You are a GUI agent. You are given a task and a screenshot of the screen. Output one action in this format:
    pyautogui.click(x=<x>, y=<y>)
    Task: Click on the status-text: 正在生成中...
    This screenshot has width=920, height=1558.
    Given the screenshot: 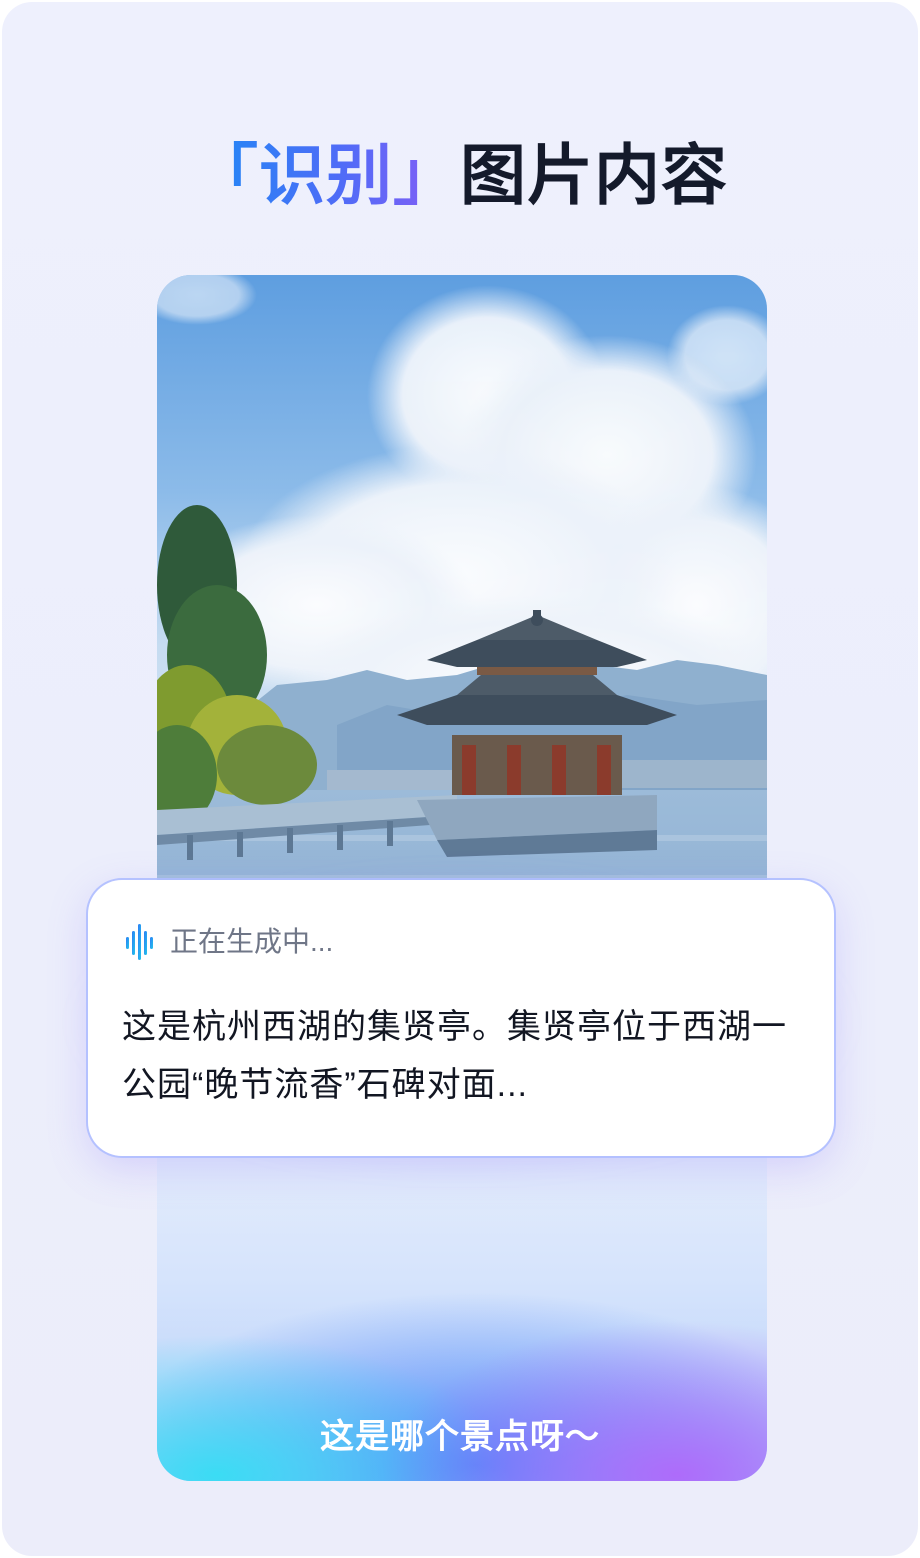 What is the action you would take?
    pyautogui.click(x=252, y=941)
    